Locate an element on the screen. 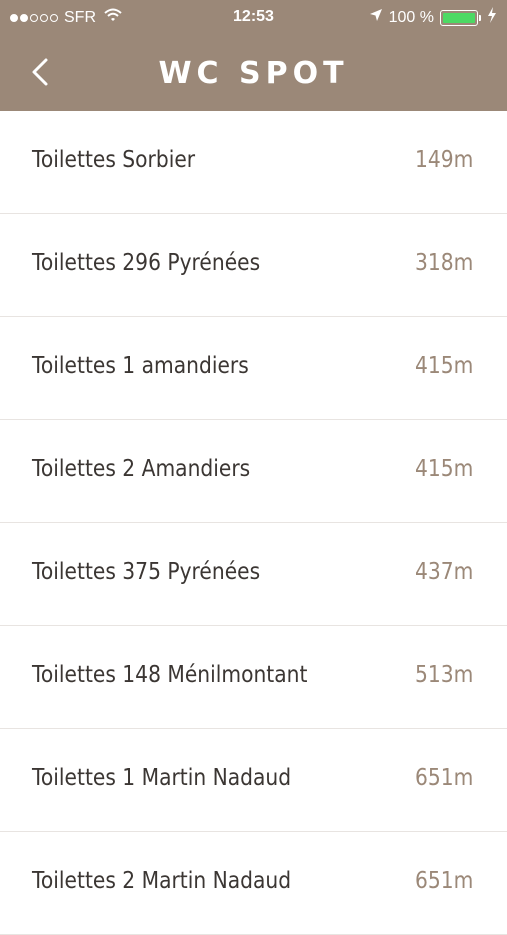  list-item: Toilettes Sorbier 149m is located at coordinates (253, 162).